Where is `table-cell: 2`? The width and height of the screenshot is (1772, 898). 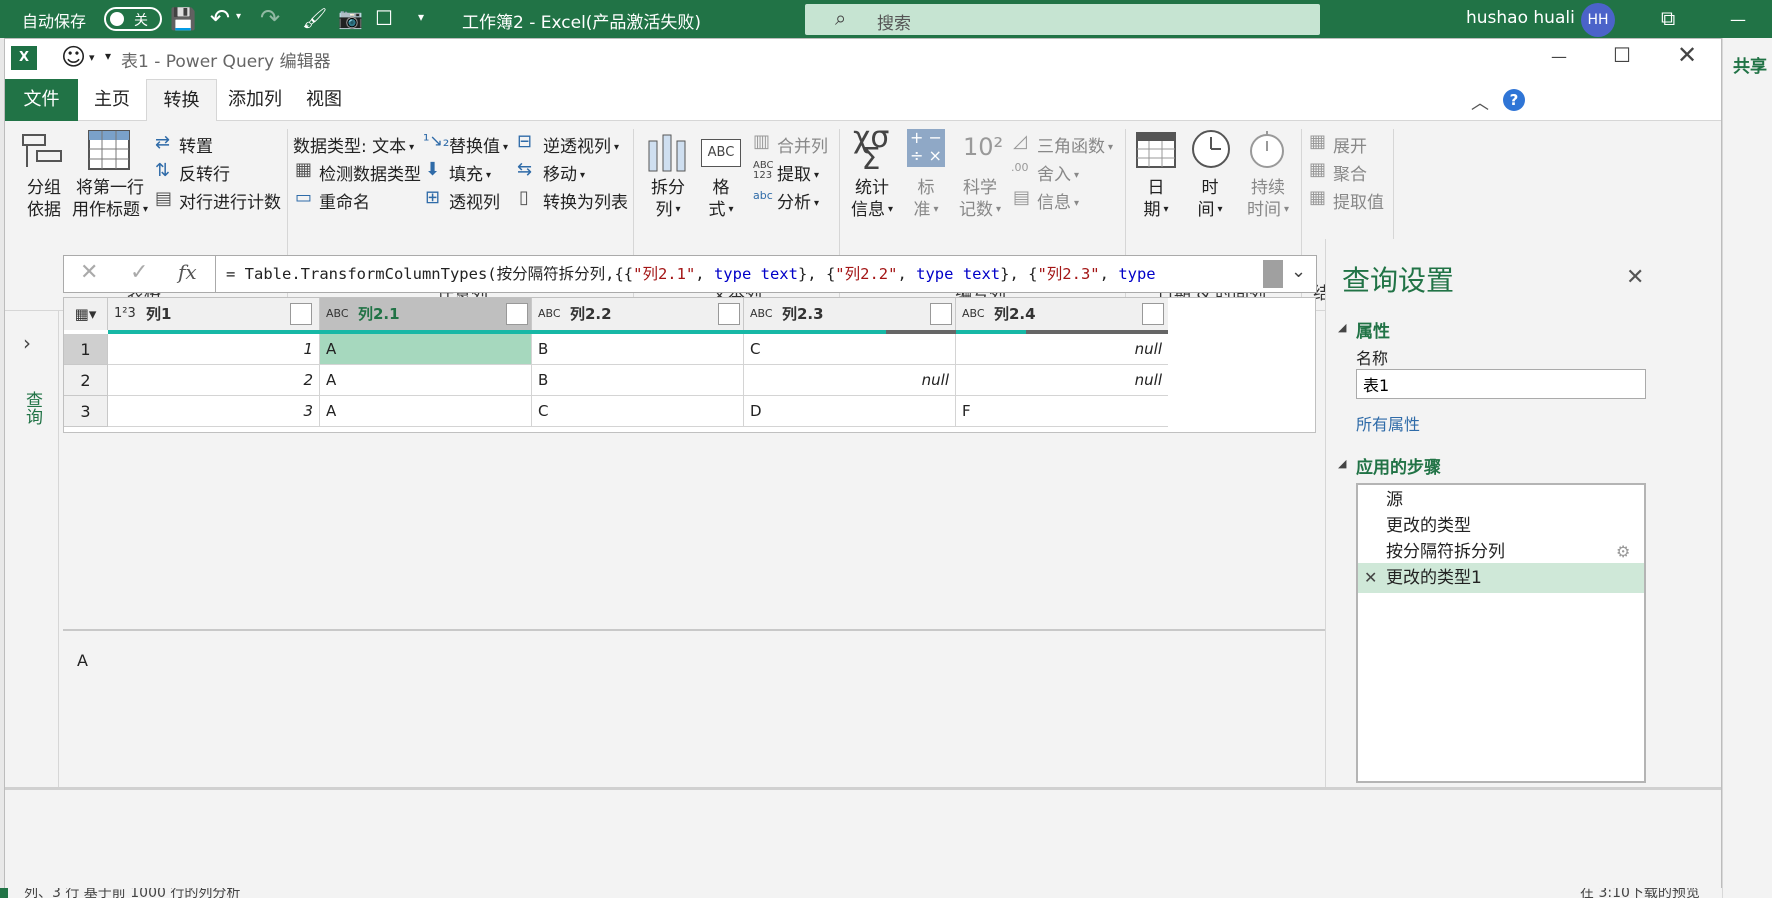 table-cell: 2 is located at coordinates (214, 380).